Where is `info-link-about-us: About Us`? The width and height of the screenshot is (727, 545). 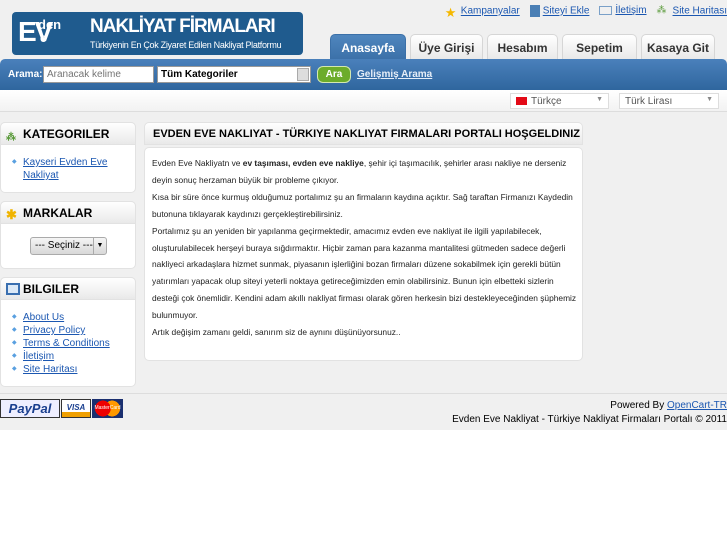 info-link-about-us: About Us is located at coordinates (43, 317).